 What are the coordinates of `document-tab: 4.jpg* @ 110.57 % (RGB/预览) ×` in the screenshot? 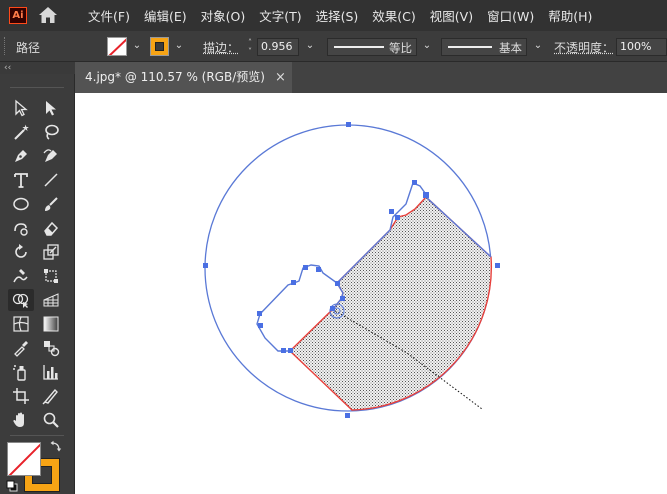 It's located at (183, 77).